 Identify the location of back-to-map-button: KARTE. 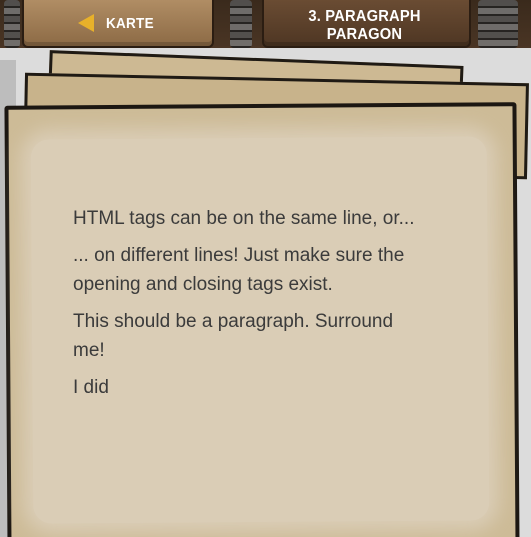
(118, 23).